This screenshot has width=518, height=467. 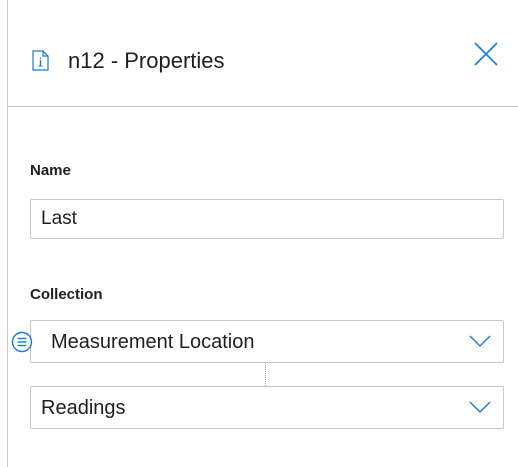 I want to click on list-icon, so click(x=22, y=342).